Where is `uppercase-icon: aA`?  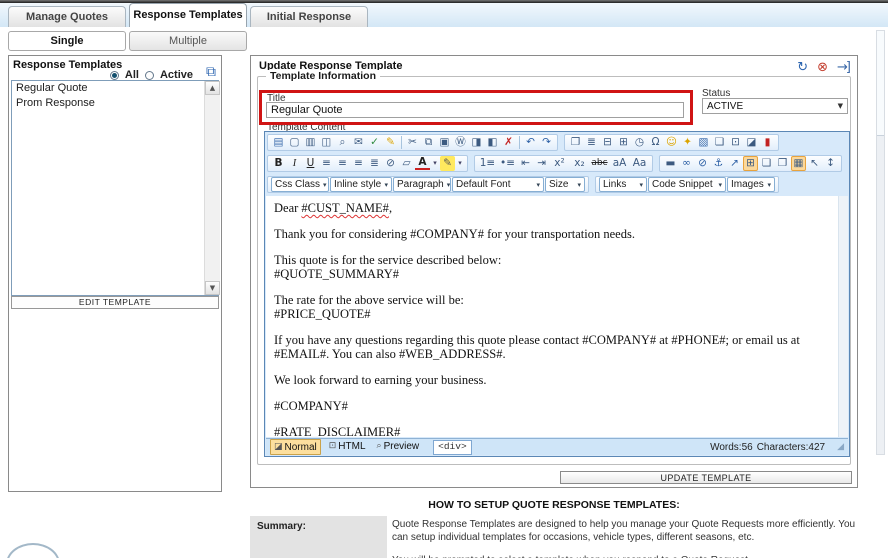 uppercase-icon: aA is located at coordinates (619, 163).